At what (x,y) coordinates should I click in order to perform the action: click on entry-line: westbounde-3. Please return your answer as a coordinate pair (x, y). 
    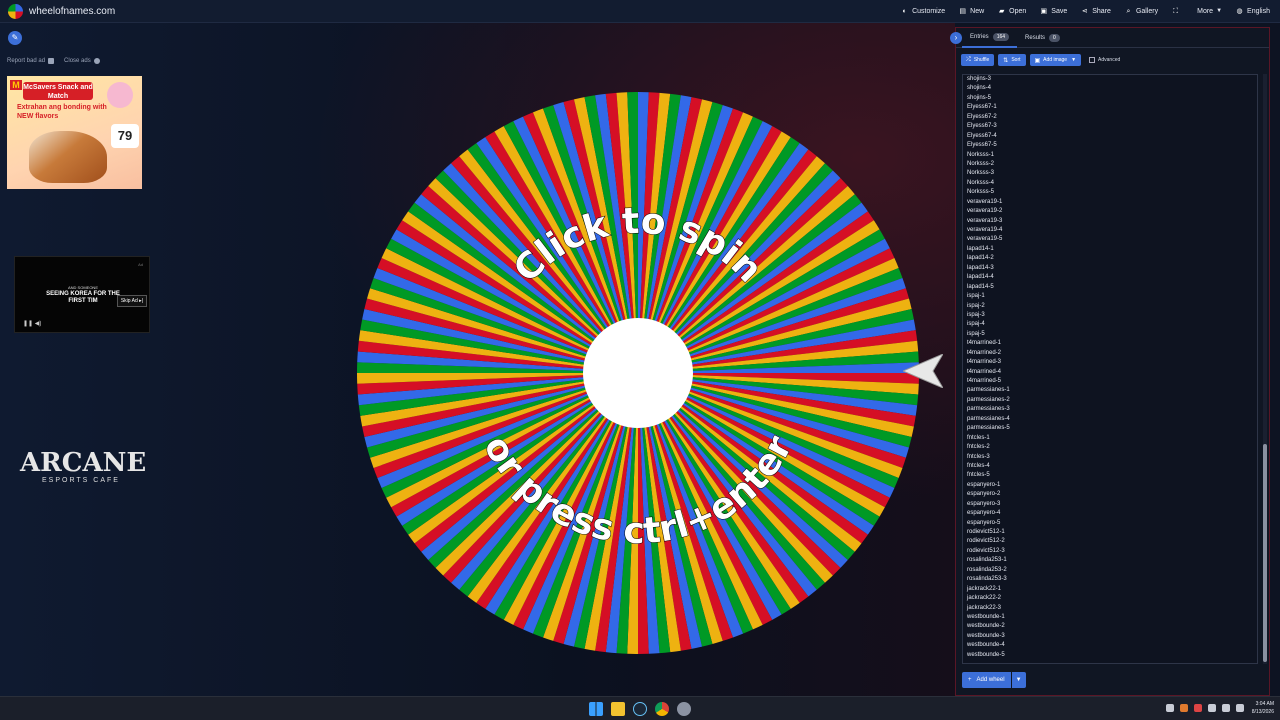
    Looking at the image, I should click on (1110, 636).